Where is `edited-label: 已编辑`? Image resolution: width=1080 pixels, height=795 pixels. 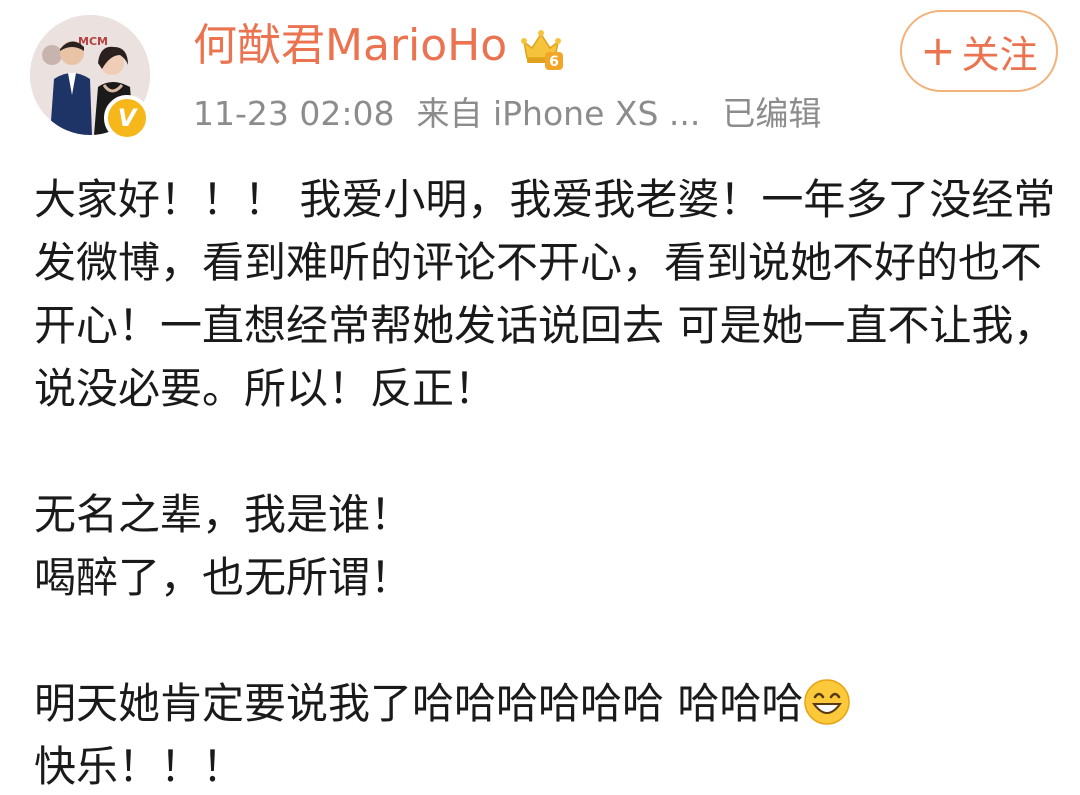 edited-label: 已编辑 is located at coordinates (771, 113).